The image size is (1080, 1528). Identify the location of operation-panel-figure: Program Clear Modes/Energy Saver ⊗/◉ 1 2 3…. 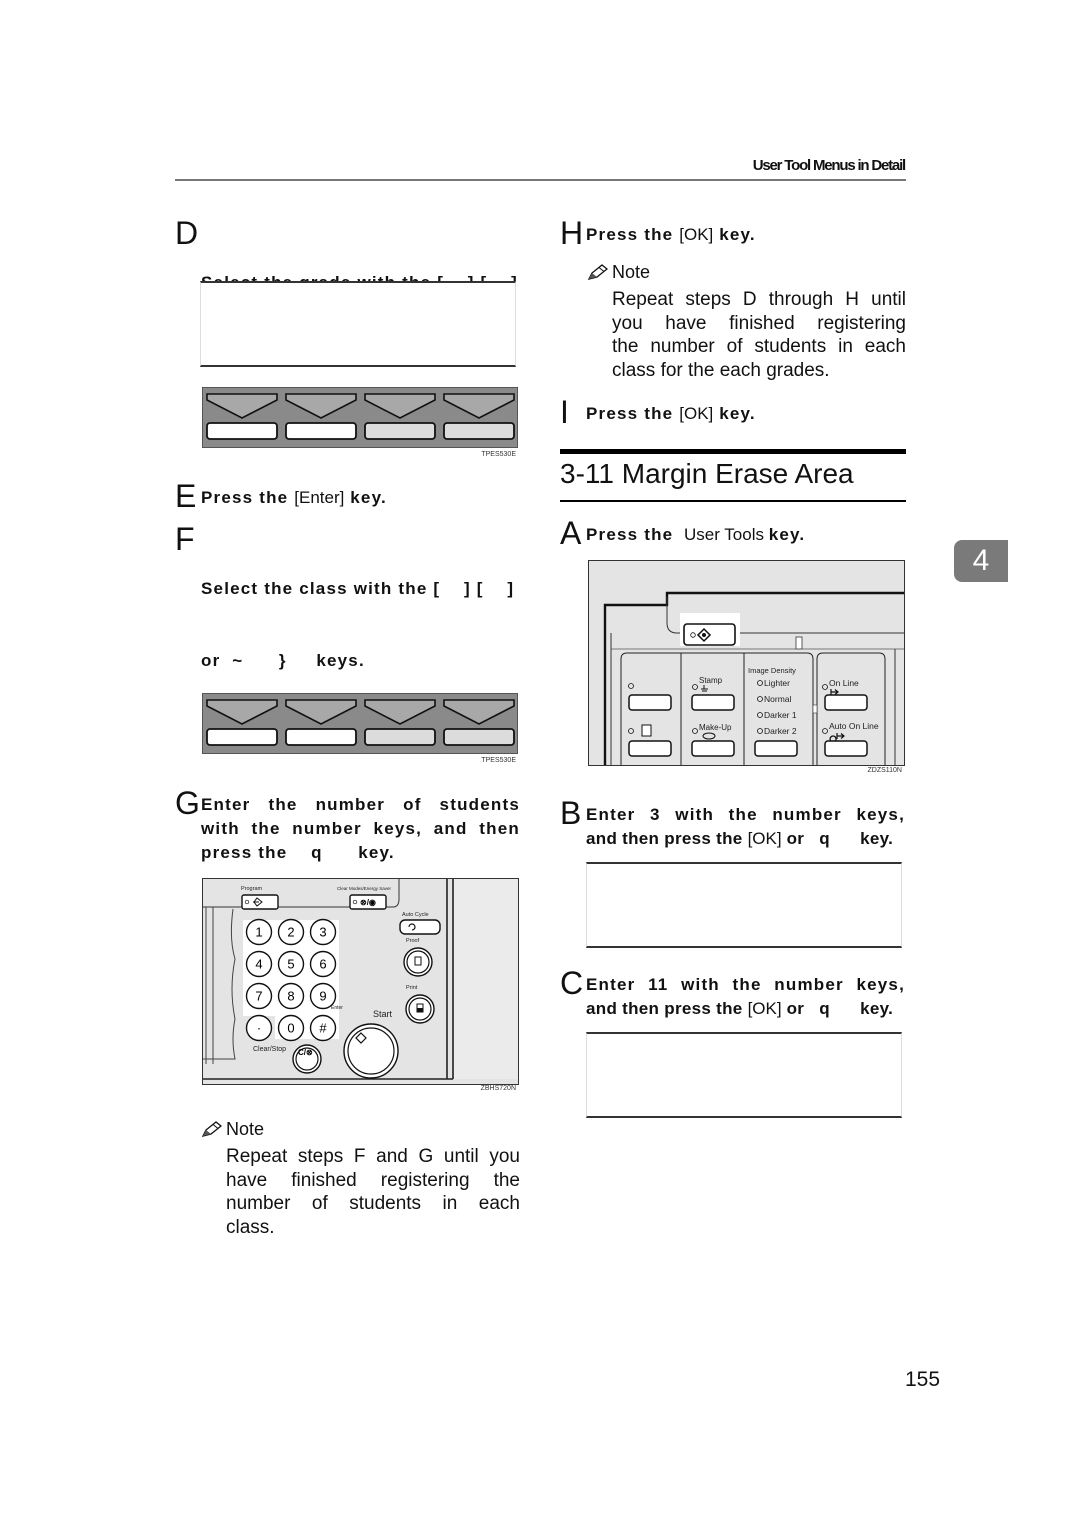
(360, 981).